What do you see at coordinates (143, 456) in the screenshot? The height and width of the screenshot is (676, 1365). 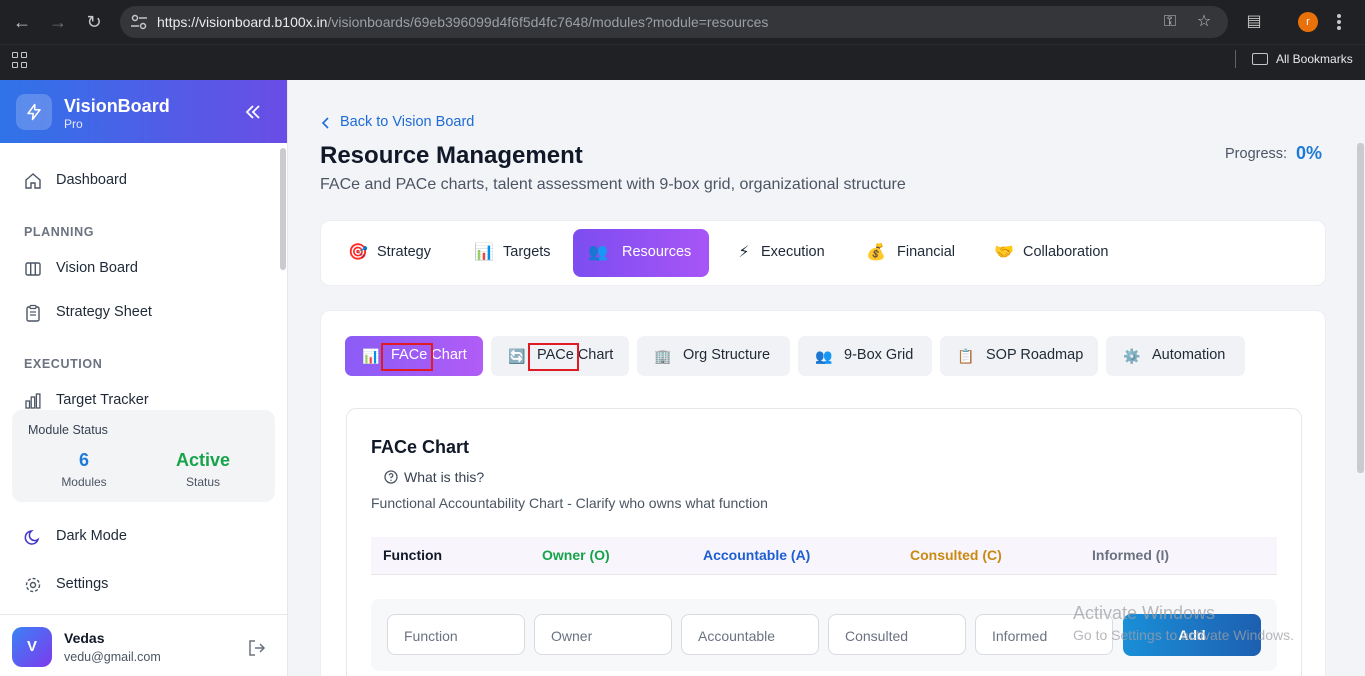 I see `module-status-card: Module Status 6 Modules Active Status` at bounding box center [143, 456].